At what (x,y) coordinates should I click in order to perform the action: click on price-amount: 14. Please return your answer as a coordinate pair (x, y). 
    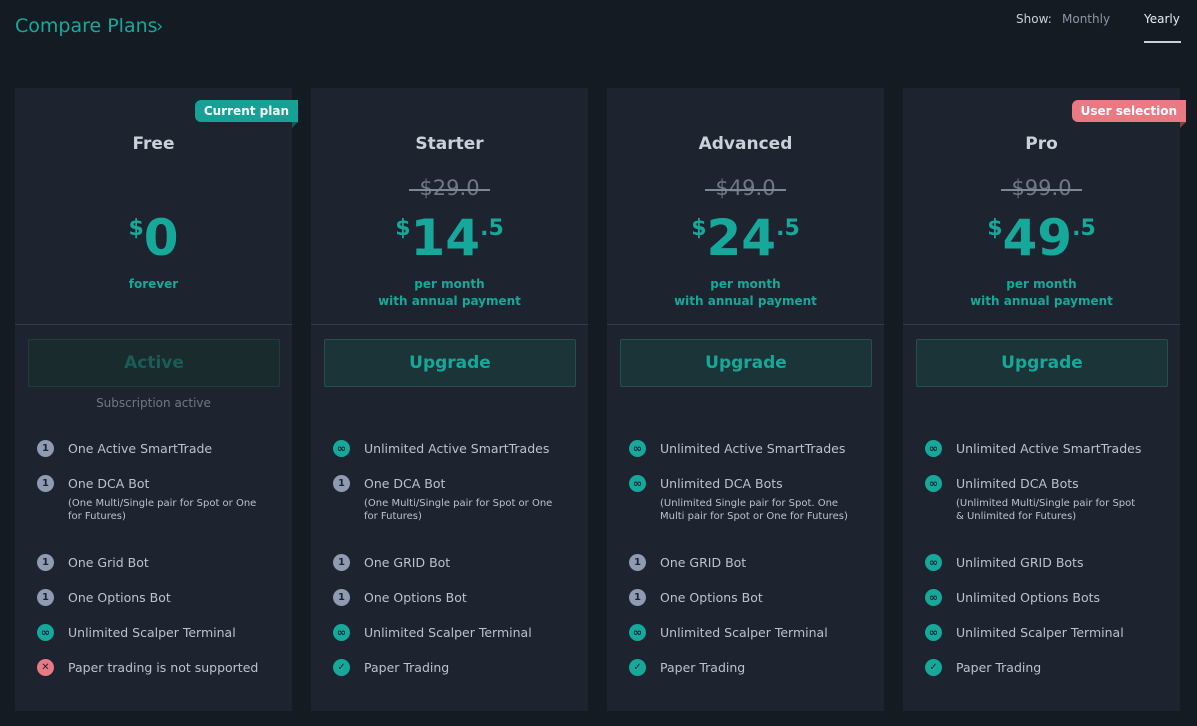
    Looking at the image, I should click on (445, 238).